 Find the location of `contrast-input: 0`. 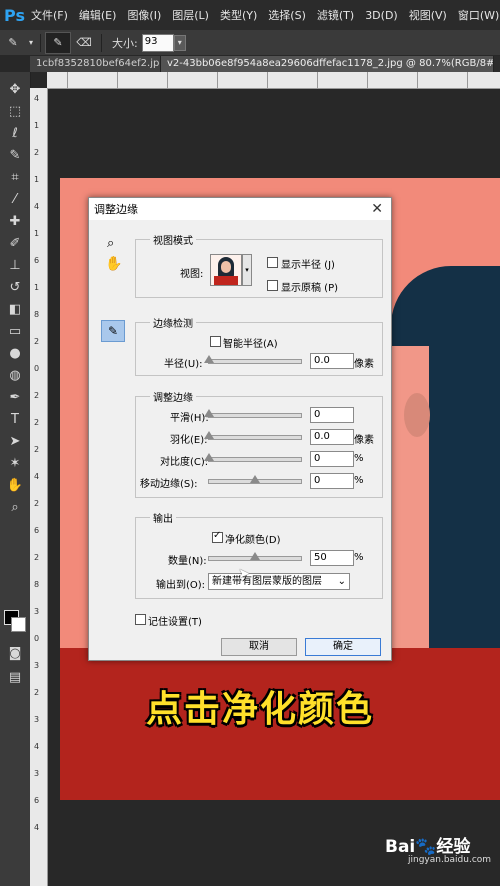

contrast-input: 0 is located at coordinates (332, 459).